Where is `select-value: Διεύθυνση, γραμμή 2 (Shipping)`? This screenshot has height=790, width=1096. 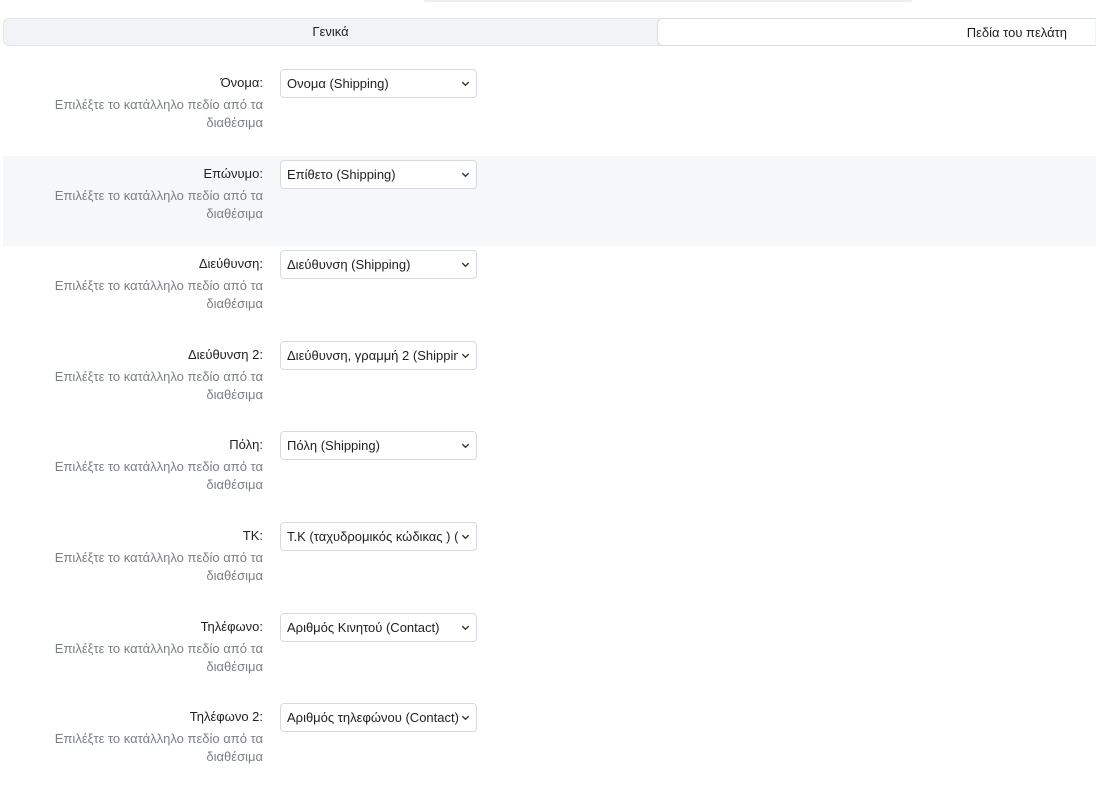
select-value: Διεύθυνση, γραμμή 2 (Shipping) is located at coordinates (372, 355).